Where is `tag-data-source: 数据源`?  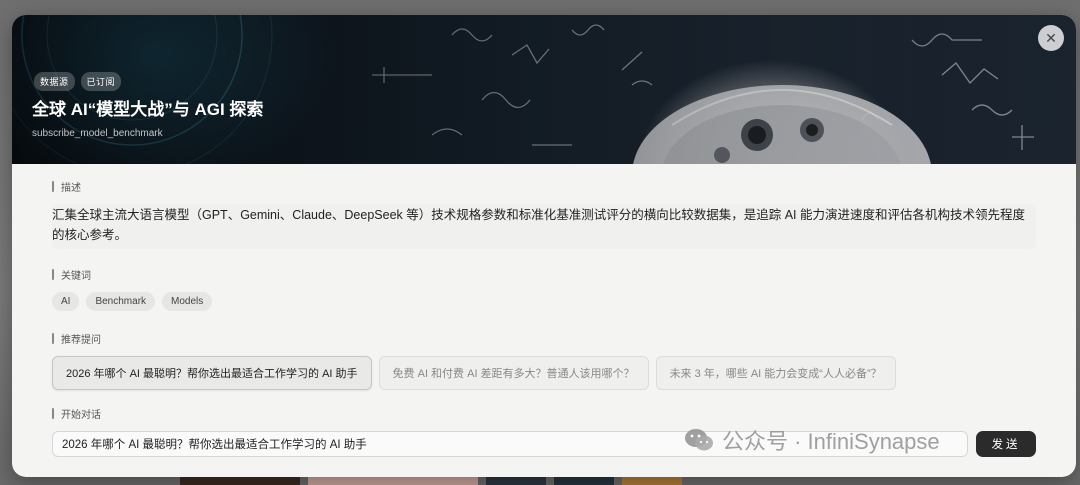
tag-data-source: 数据源 is located at coordinates (54, 81).